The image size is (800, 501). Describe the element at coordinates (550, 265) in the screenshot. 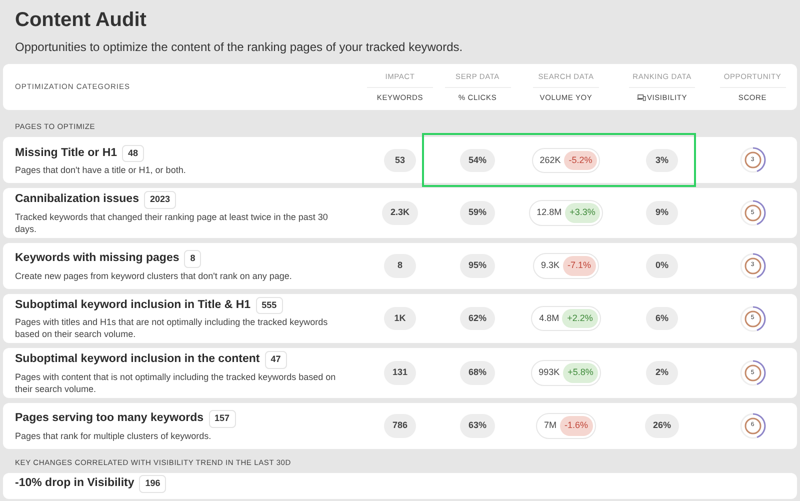

I see `volume-value: 9.3K` at that location.